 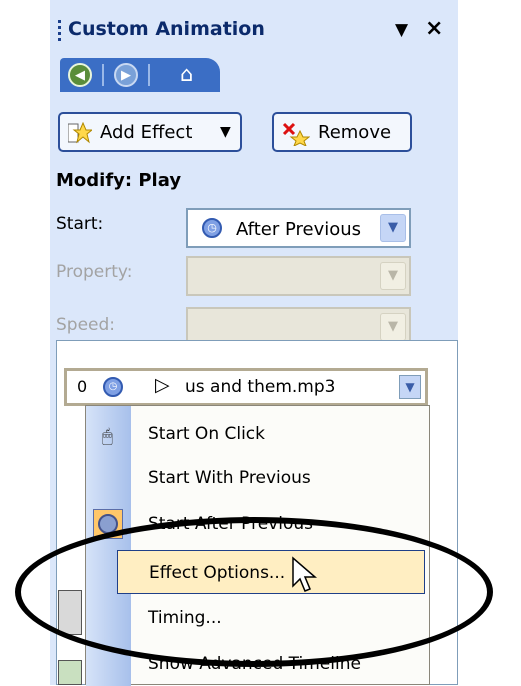 I want to click on task-pane-title-bar: Custom Animation ▼ ×, so click(x=254, y=29).